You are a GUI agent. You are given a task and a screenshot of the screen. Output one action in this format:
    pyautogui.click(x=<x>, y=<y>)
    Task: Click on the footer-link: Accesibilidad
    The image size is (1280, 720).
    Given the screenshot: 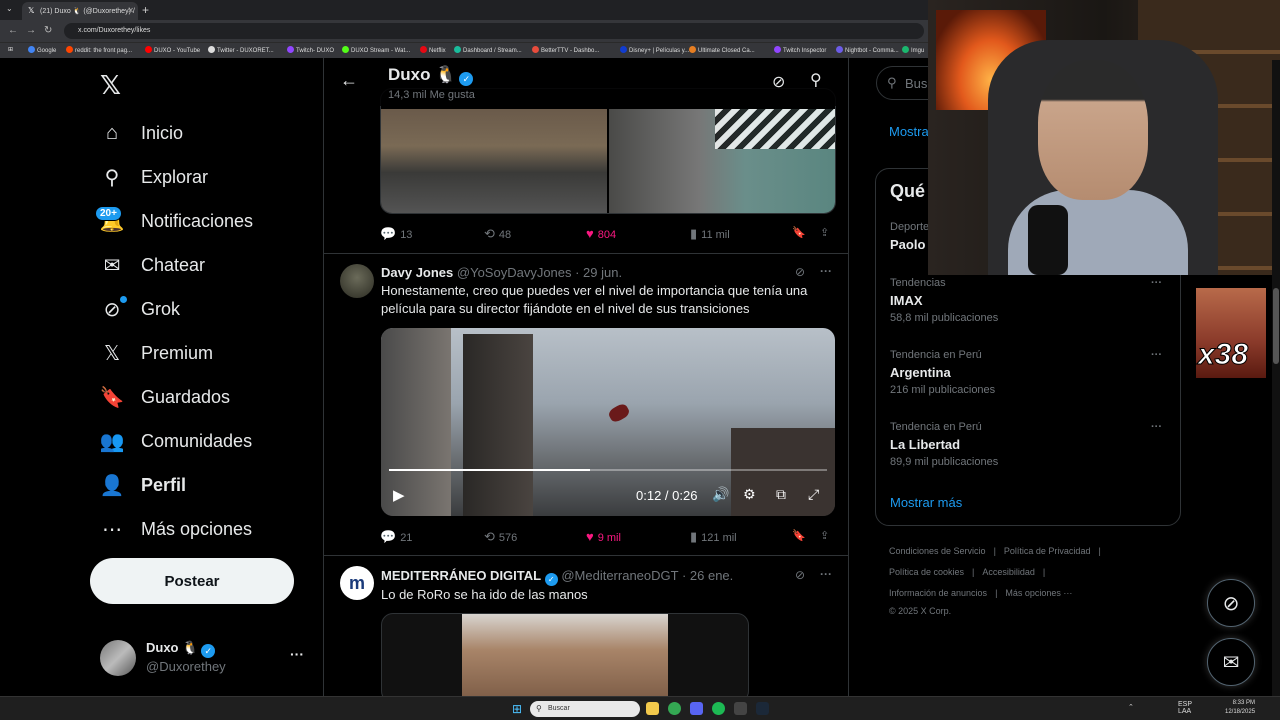 What is the action you would take?
    pyautogui.click(x=1008, y=572)
    